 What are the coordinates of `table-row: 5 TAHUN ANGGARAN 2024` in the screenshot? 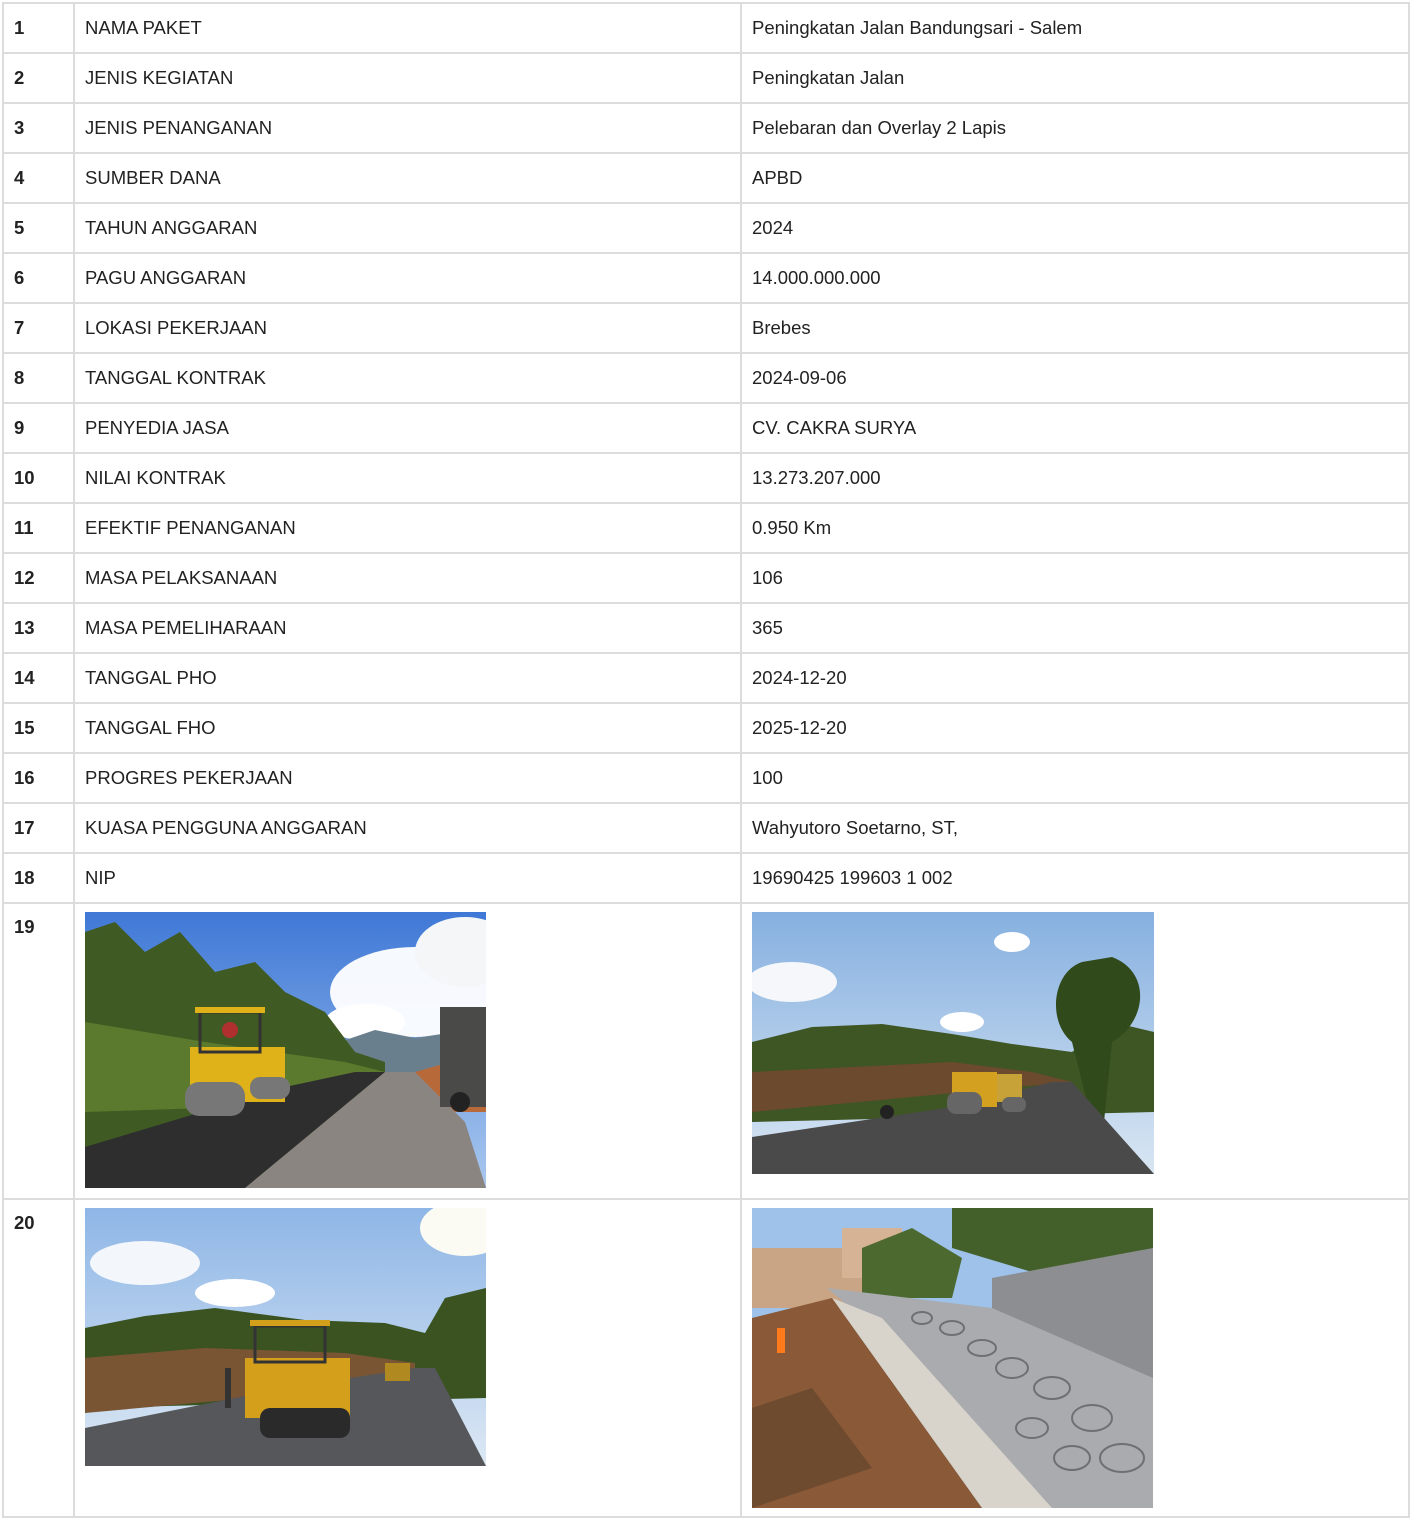 It's located at (706, 228).